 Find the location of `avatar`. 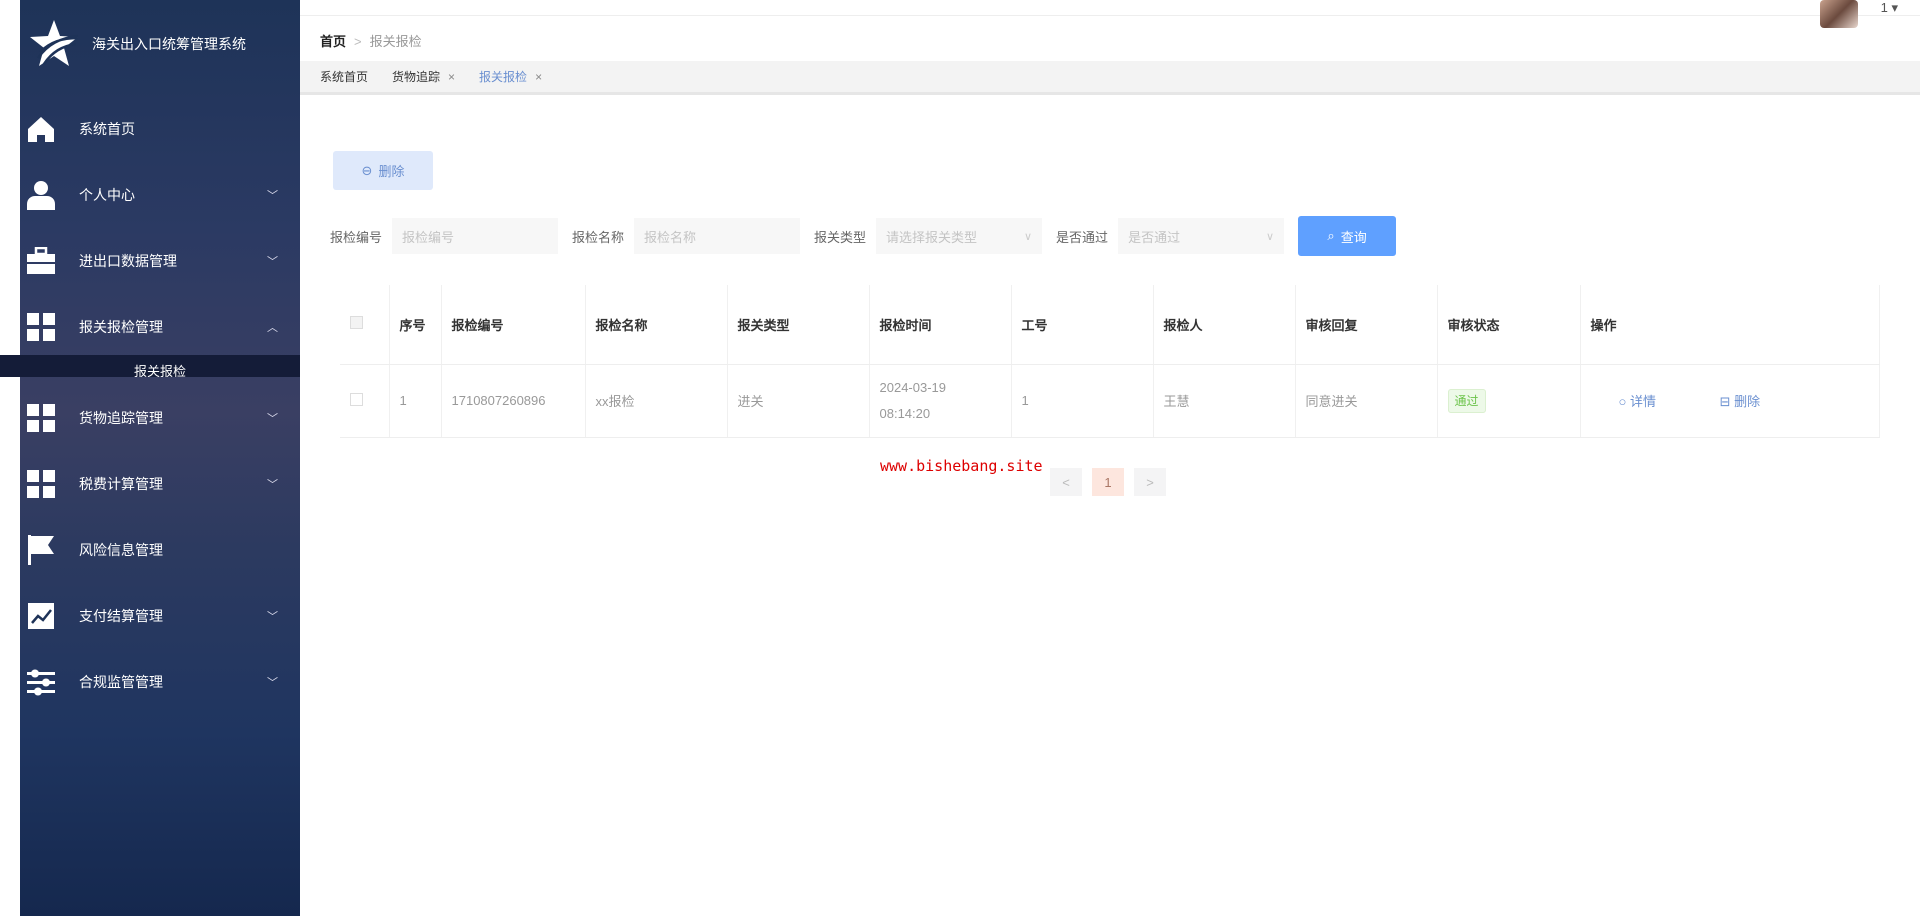

avatar is located at coordinates (1839, 14).